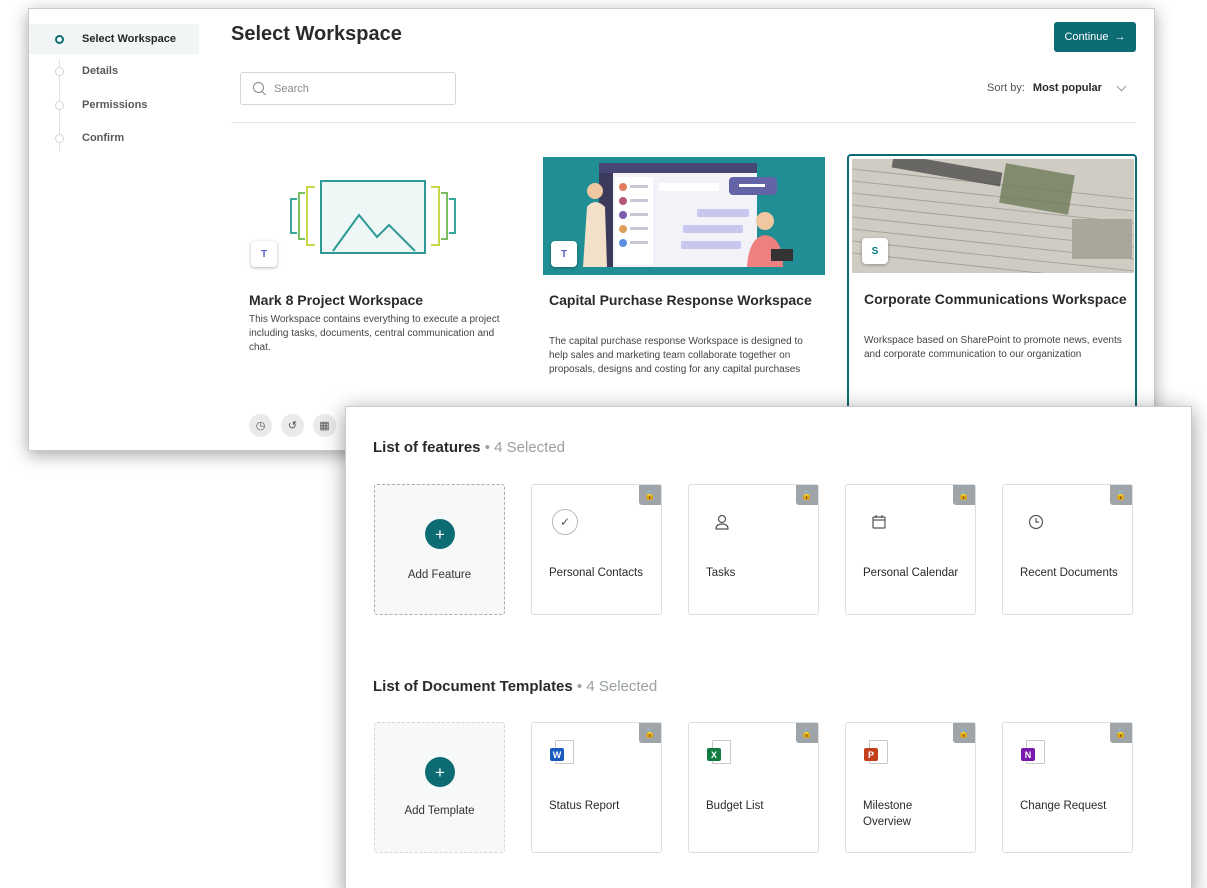 This screenshot has height=888, width=1207. What do you see at coordinates (473, 686) in the screenshot?
I see `templates-title: List of Document Templates` at bounding box center [473, 686].